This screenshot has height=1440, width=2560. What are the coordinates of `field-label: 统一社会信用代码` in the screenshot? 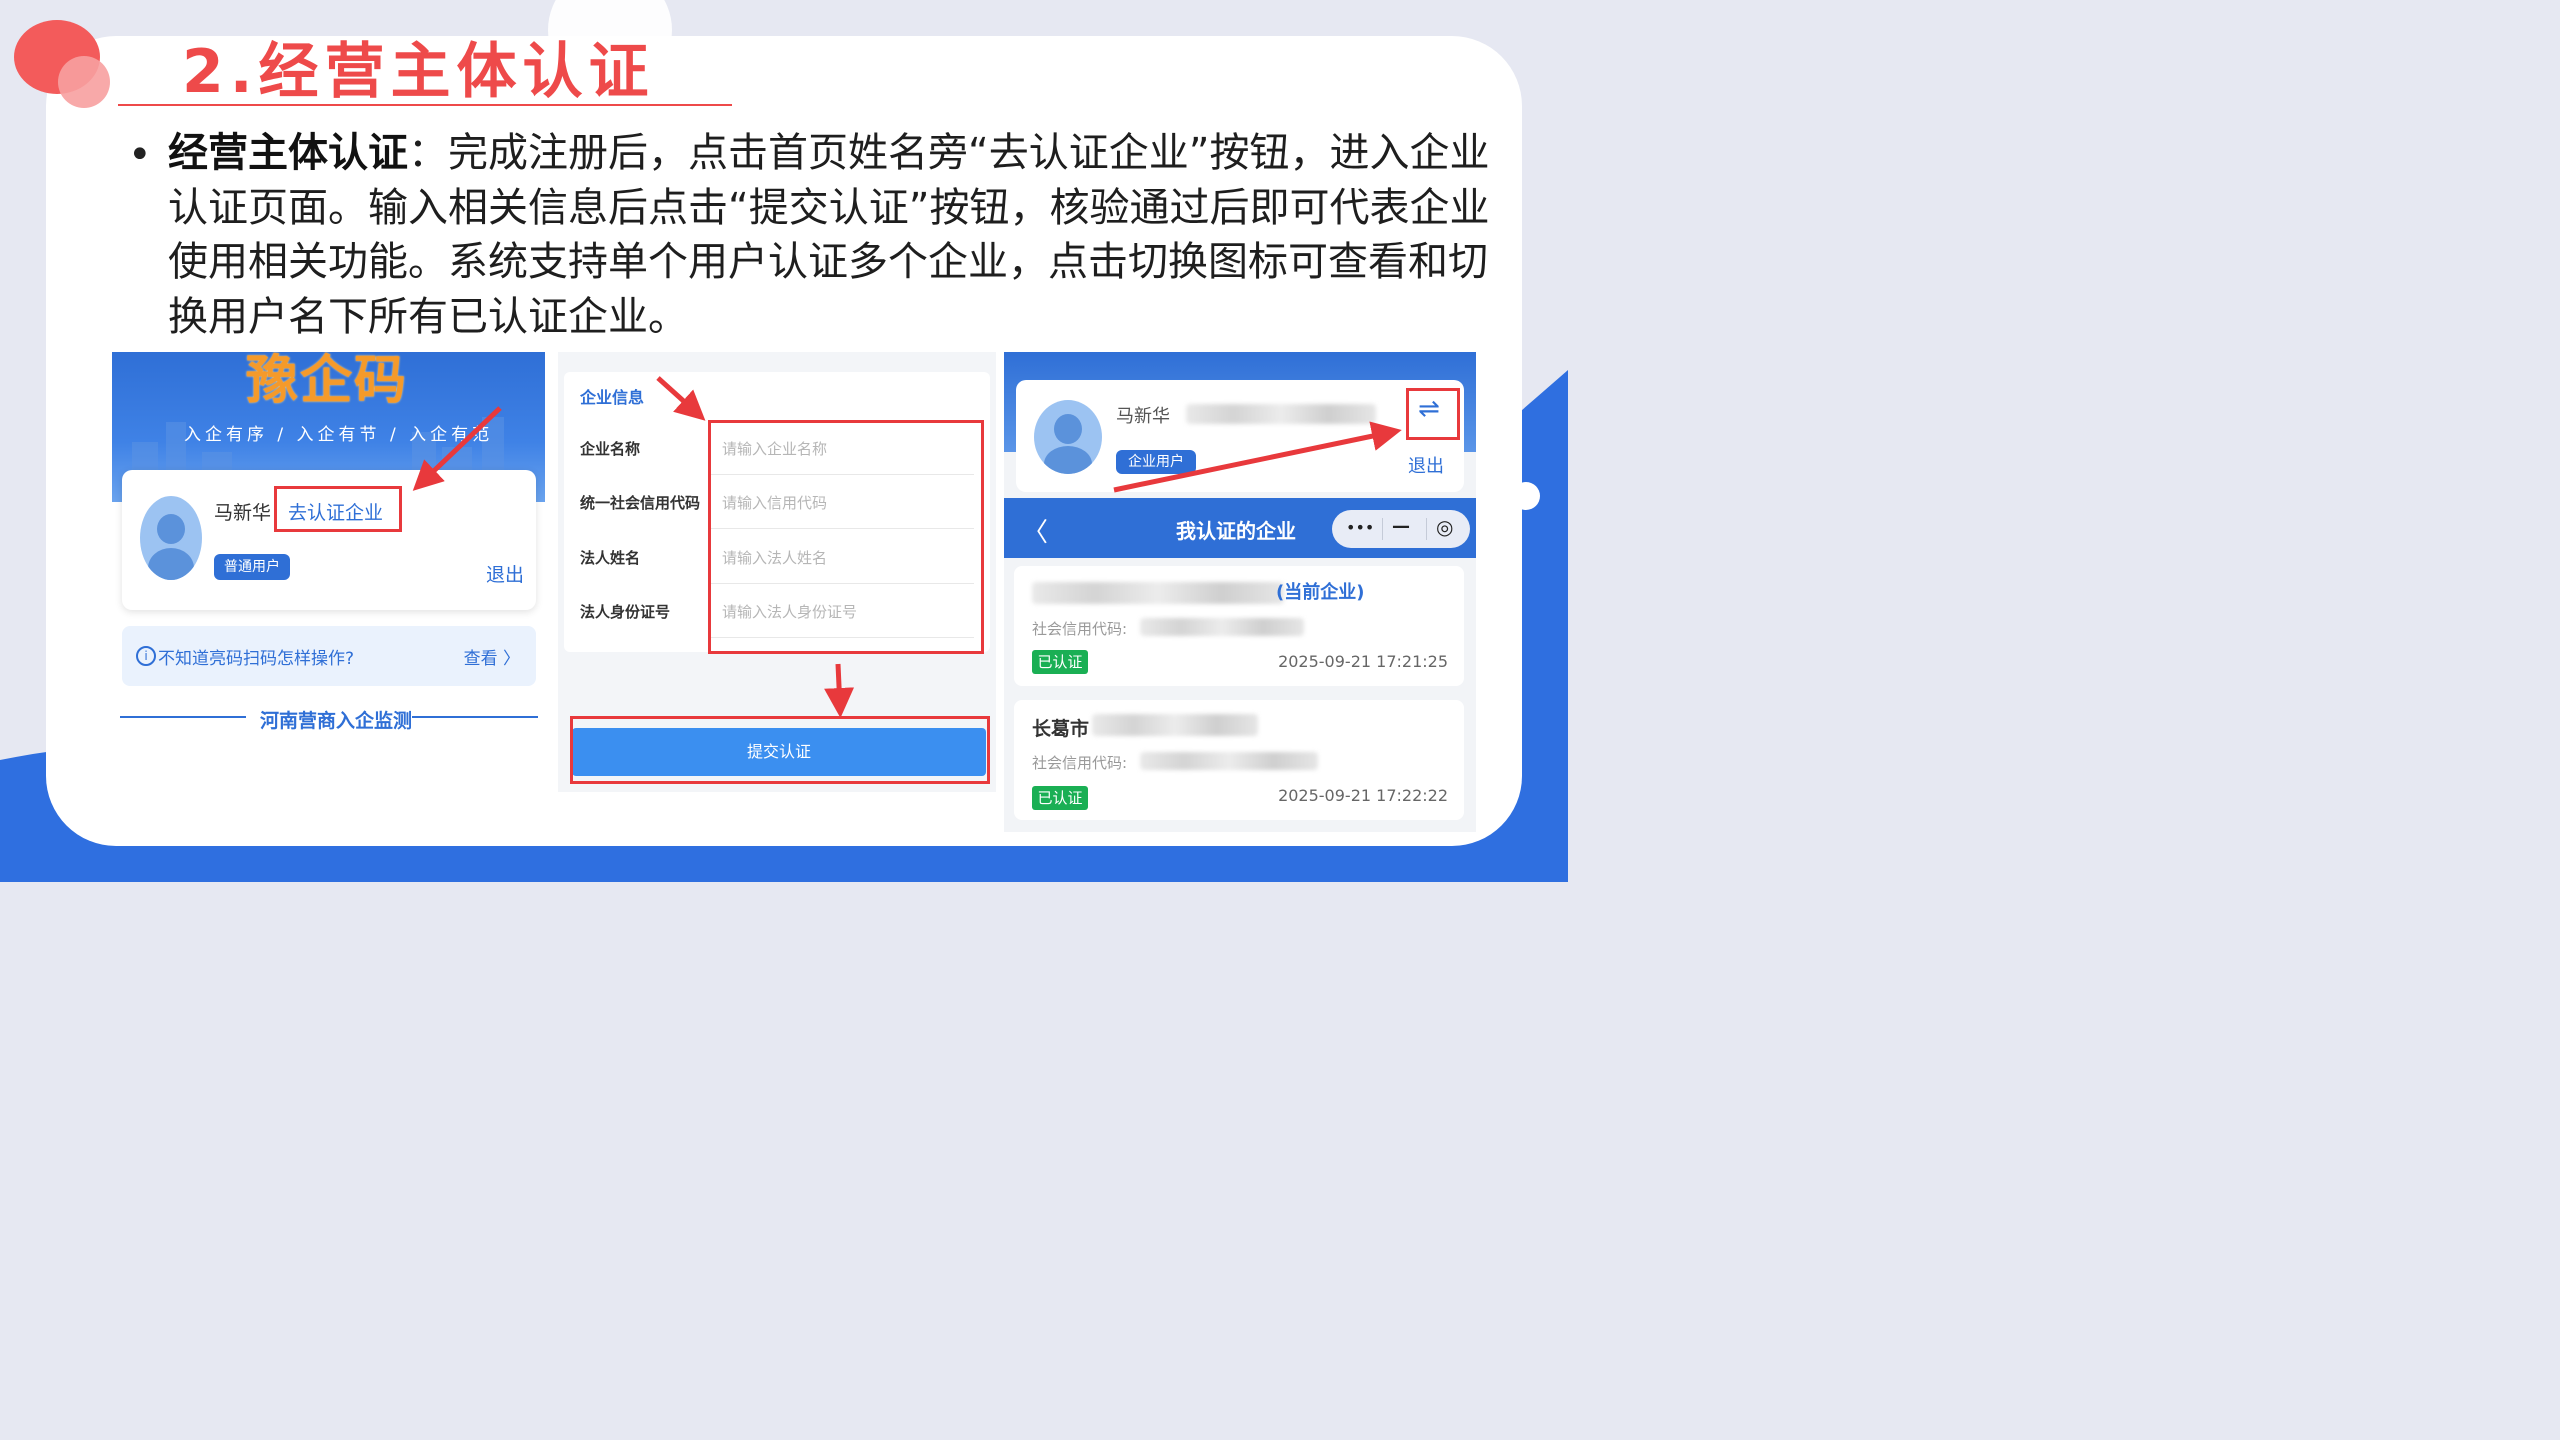 It's located at (640, 503).